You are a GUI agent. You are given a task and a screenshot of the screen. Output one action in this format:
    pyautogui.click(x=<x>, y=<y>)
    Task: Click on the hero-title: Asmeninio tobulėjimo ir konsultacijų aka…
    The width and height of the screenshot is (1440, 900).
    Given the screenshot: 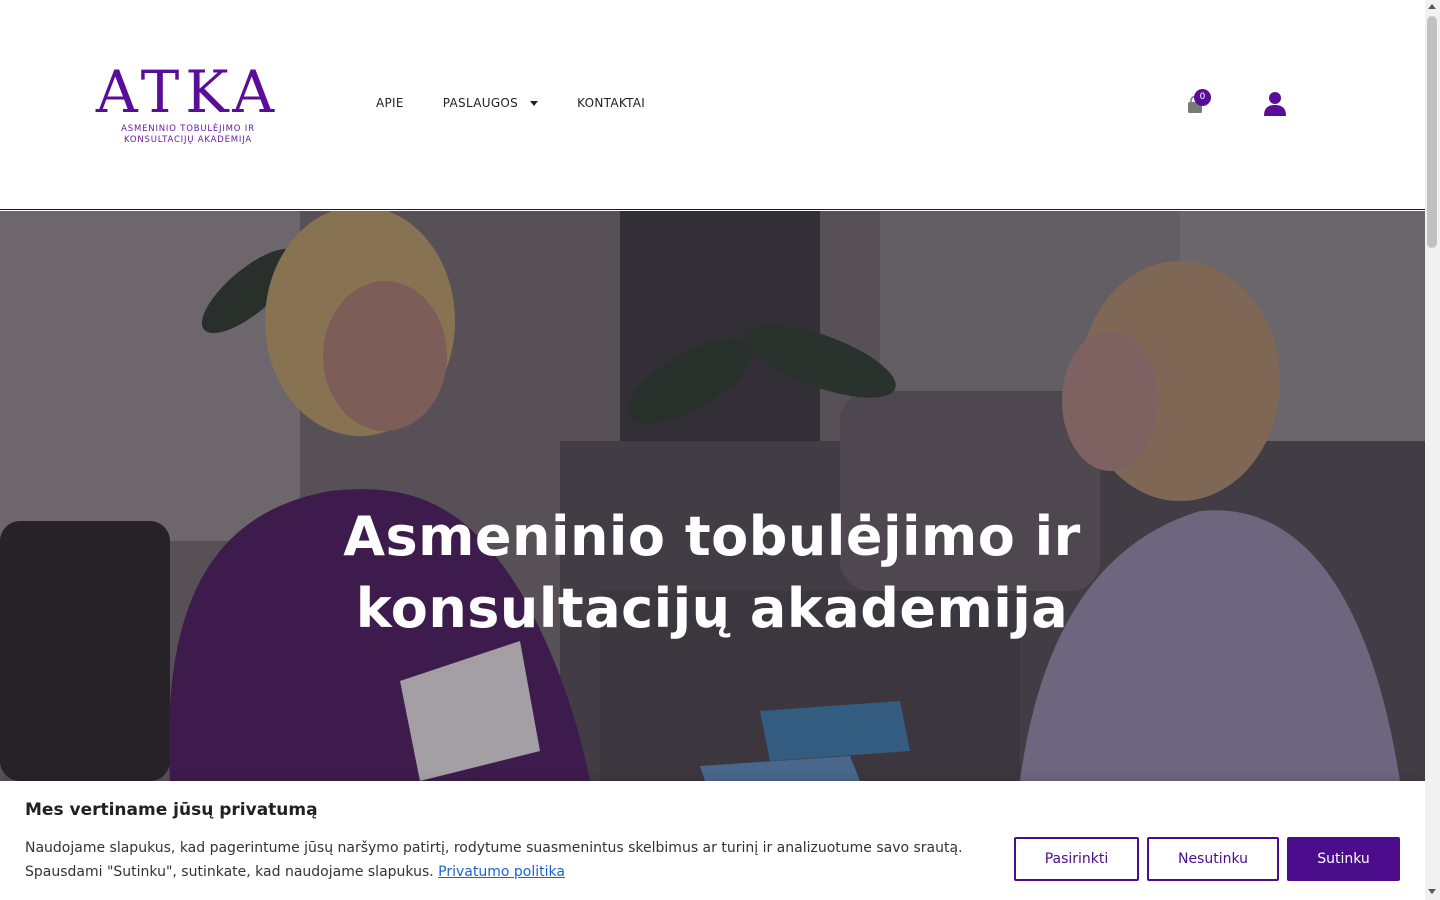 What is the action you would take?
    pyautogui.click(x=712, y=573)
    